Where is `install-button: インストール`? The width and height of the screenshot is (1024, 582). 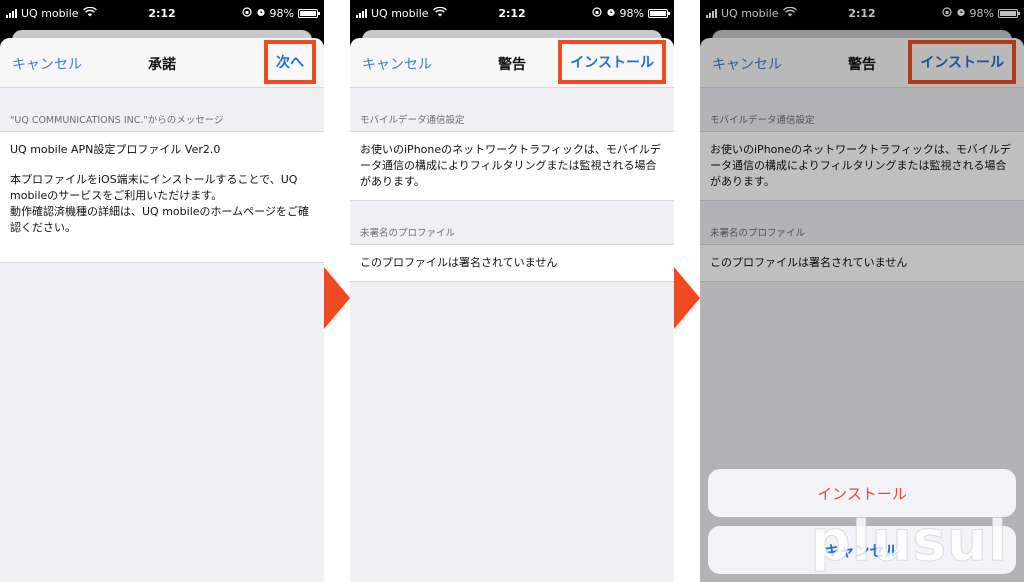
install-button: インストール is located at coordinates (612, 62).